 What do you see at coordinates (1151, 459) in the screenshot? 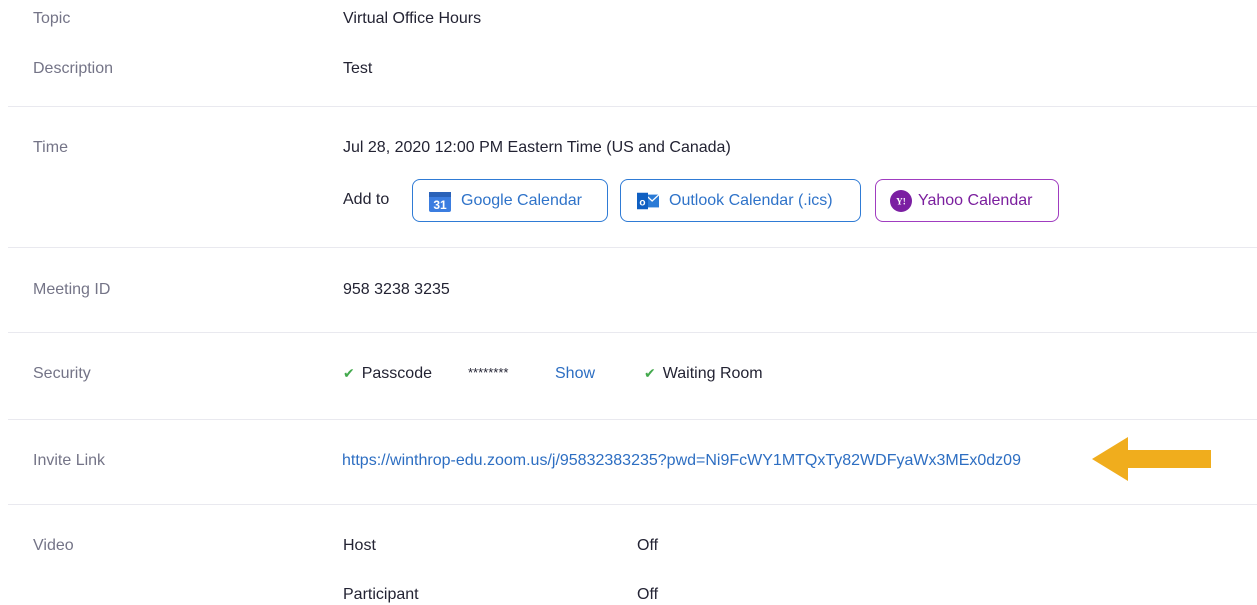
I see `arrow-icon` at bounding box center [1151, 459].